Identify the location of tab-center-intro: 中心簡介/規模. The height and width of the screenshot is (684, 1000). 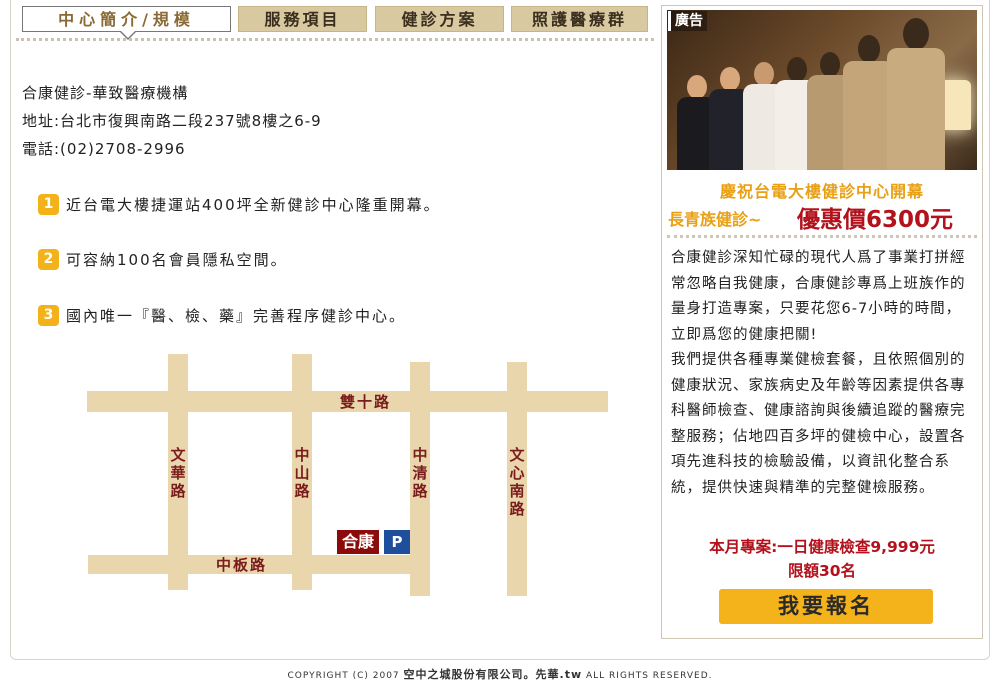
(126, 23).